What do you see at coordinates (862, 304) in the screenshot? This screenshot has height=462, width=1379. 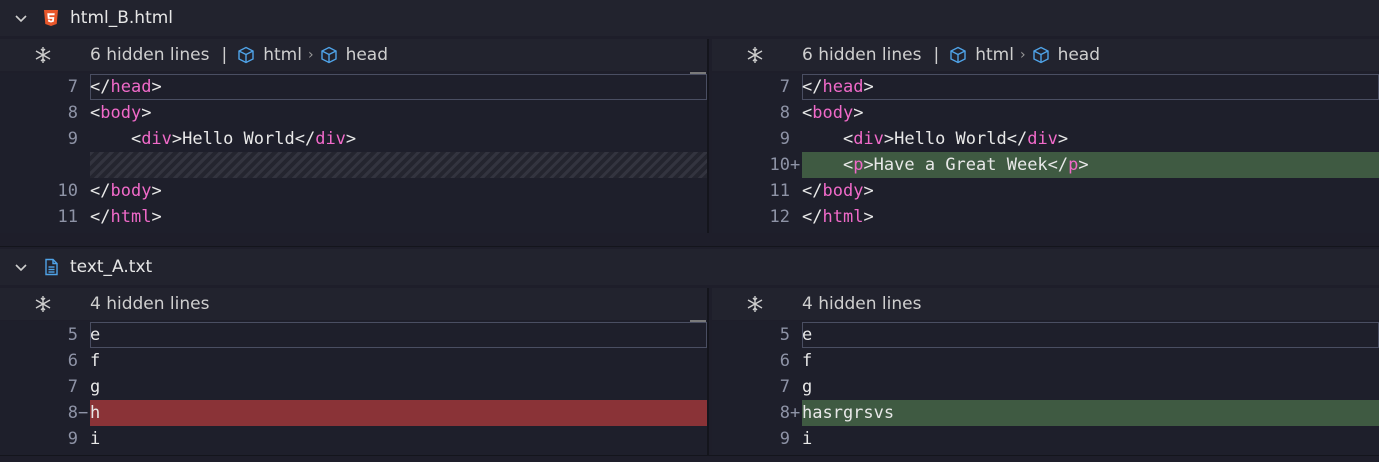 I see `hidden-lines-label: 4 hidden lines` at bounding box center [862, 304].